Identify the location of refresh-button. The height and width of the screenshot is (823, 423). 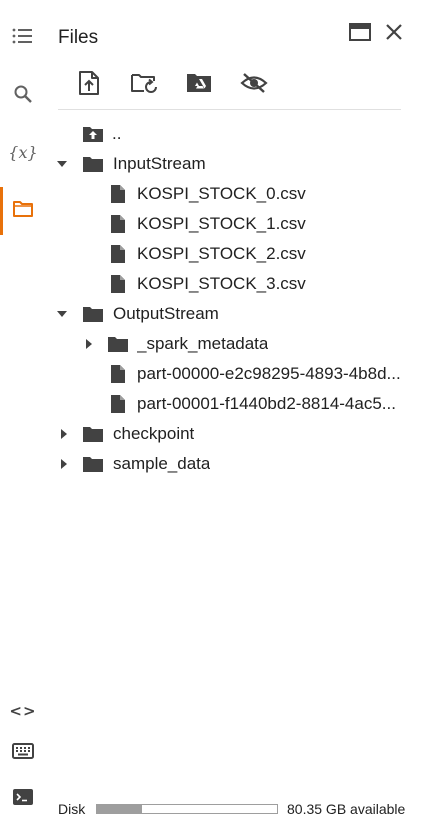
(144, 85).